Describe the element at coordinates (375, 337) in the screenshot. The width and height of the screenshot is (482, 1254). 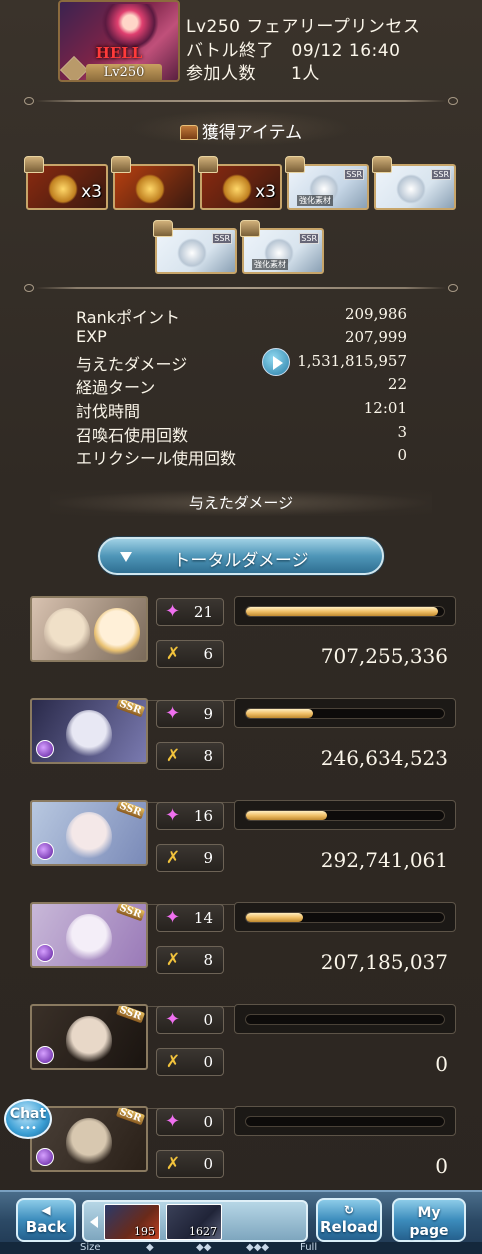
I see `stat-value: 207,999` at that location.